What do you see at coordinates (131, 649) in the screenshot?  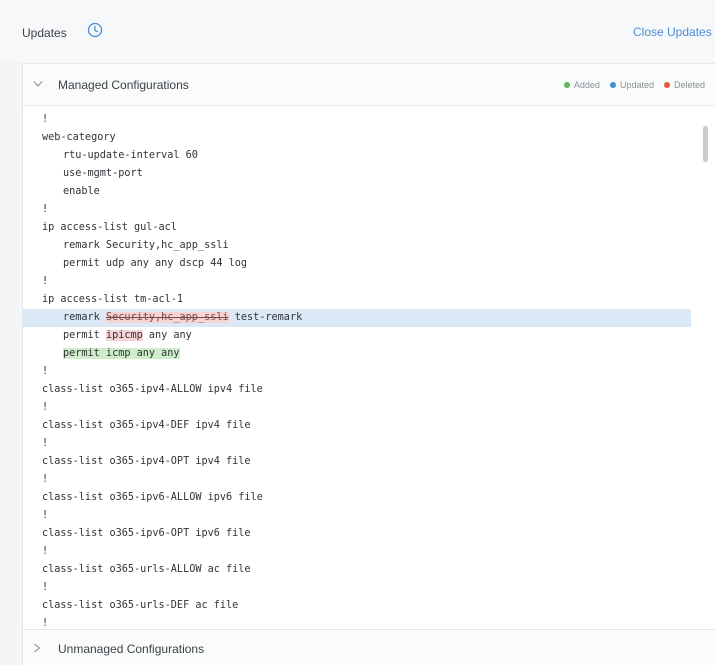 I see `unmanaged-configurations-title: Unmanaged Configurations` at bounding box center [131, 649].